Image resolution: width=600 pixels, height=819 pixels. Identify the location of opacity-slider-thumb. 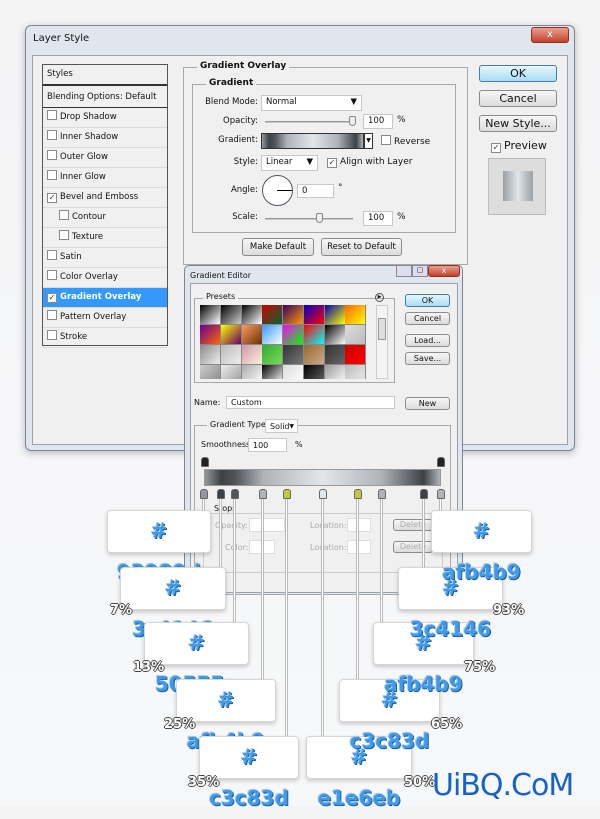
(352, 121).